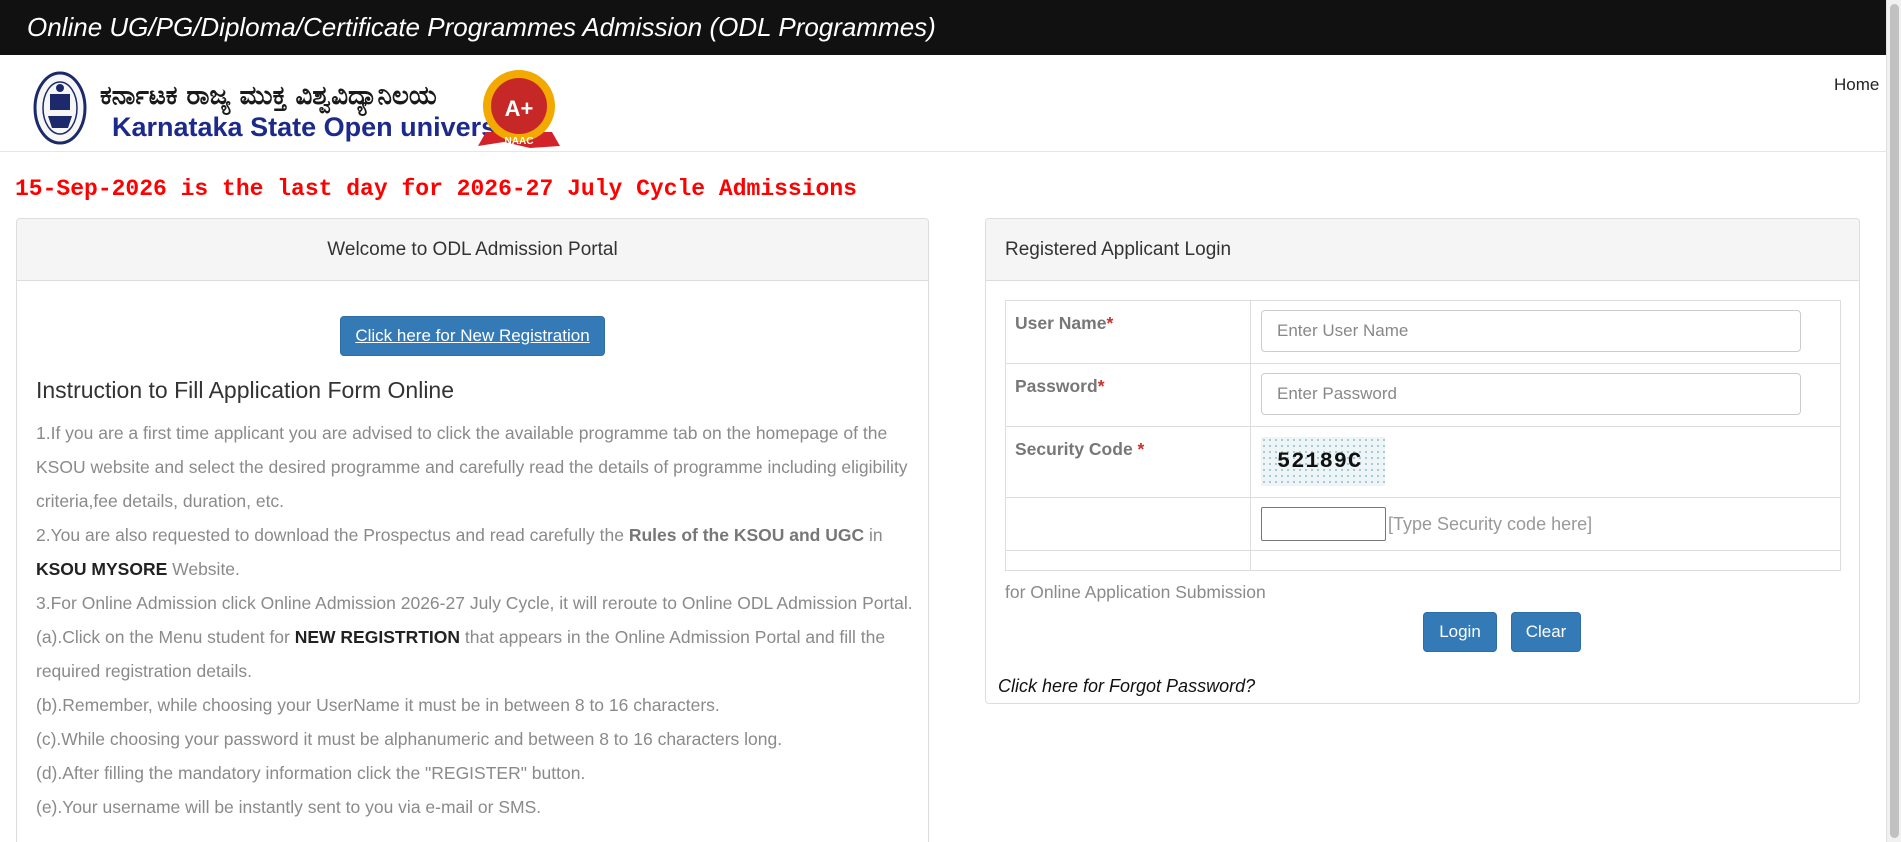 This screenshot has height=842, width=1901. Describe the element at coordinates (1126, 686) in the screenshot. I see `forgot-password-link: Click here for Forgot Password?` at that location.